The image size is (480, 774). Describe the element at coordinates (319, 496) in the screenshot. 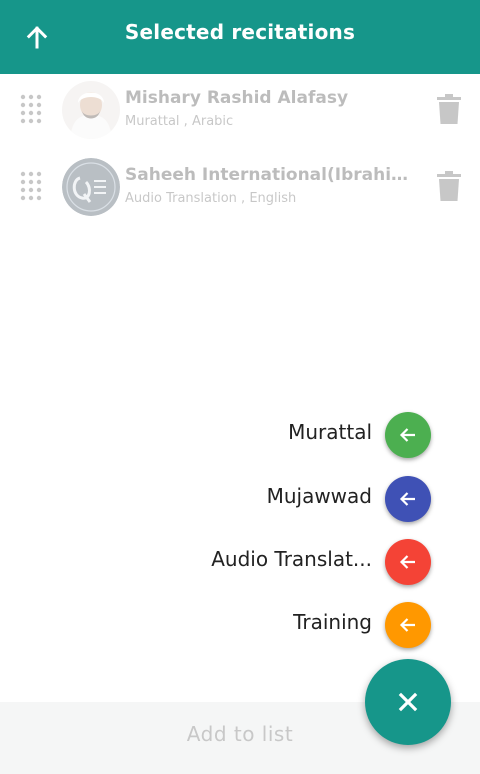

I see `fab-option-label: Mujawwad` at that location.